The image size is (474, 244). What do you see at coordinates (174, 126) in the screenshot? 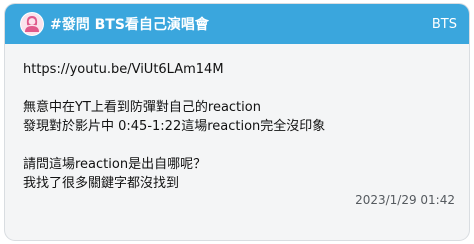
I see `post-text-line: 發現對於影片中 0:45-1:22這場reaction完全沒印象` at bounding box center [174, 126].